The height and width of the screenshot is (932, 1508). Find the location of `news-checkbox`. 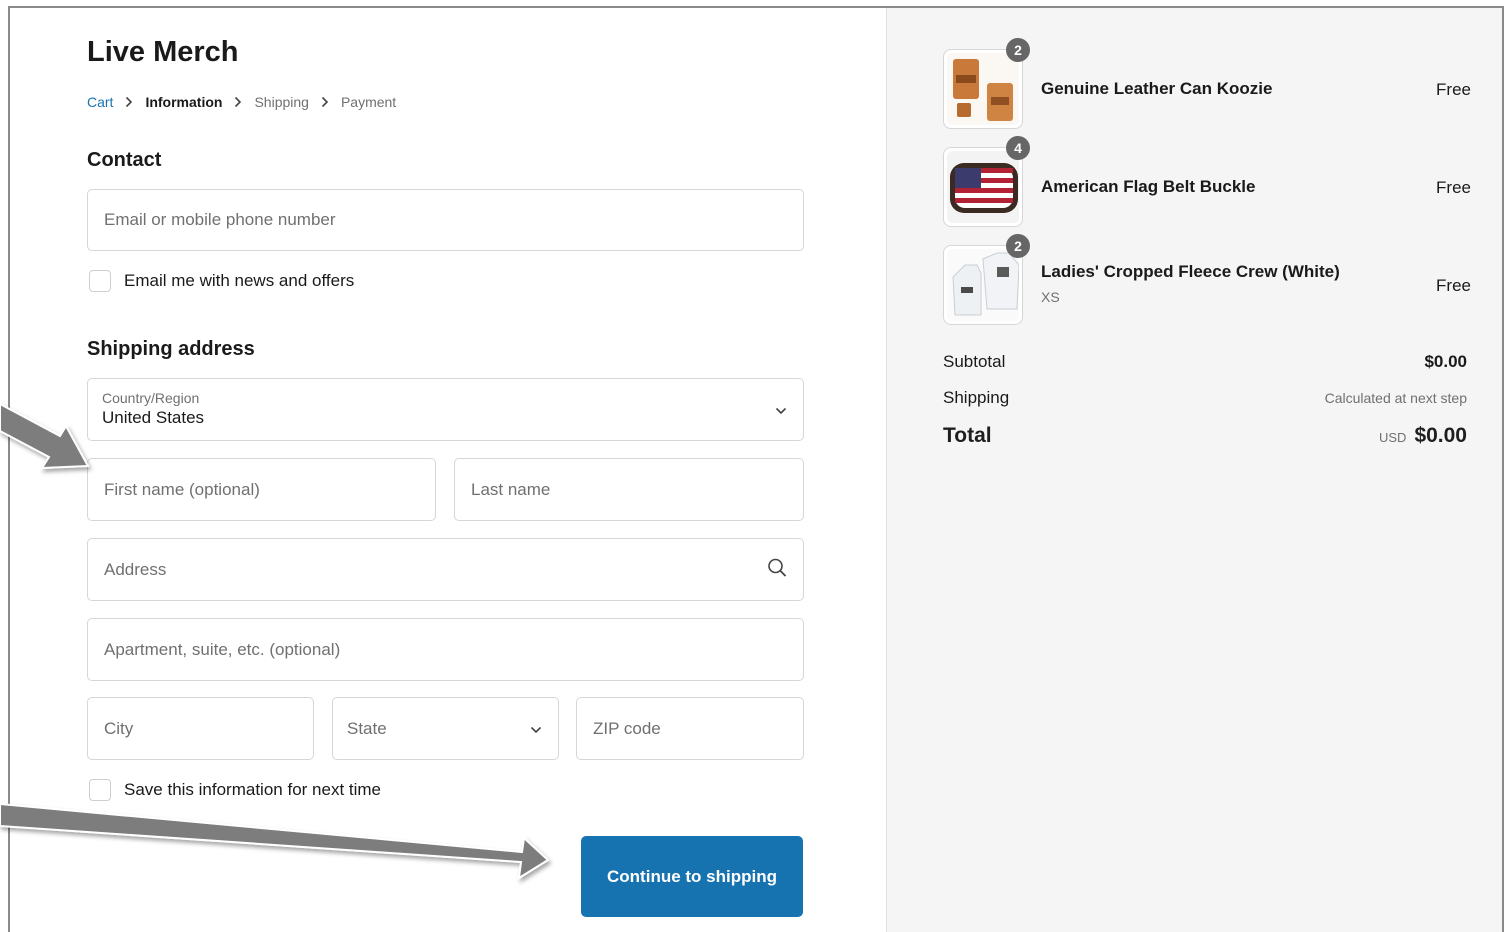

news-checkbox is located at coordinates (100, 281).